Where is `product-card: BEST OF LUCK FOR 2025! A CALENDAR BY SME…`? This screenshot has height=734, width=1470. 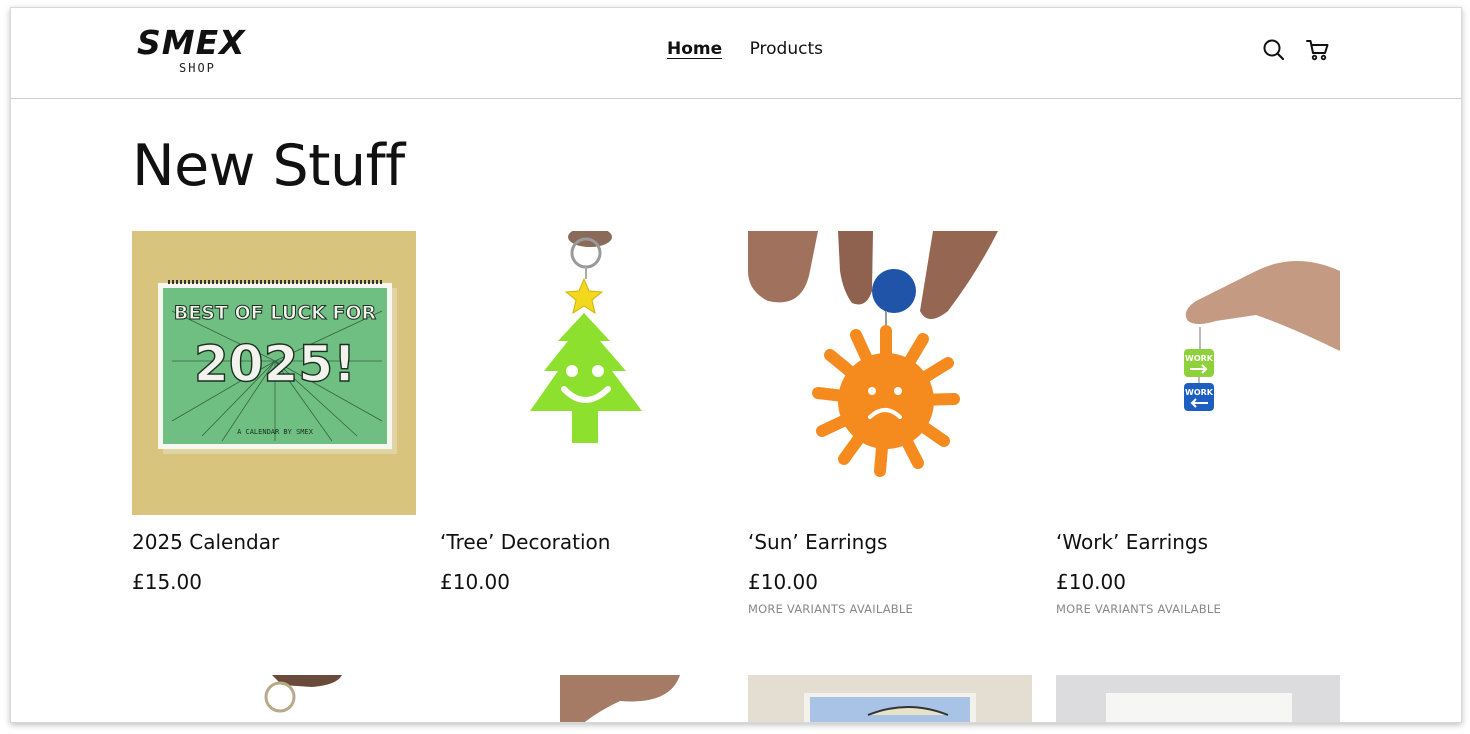 product-card: BEST OF LUCK FOR 2025! A CALENDAR BY SME… is located at coordinates (274, 412).